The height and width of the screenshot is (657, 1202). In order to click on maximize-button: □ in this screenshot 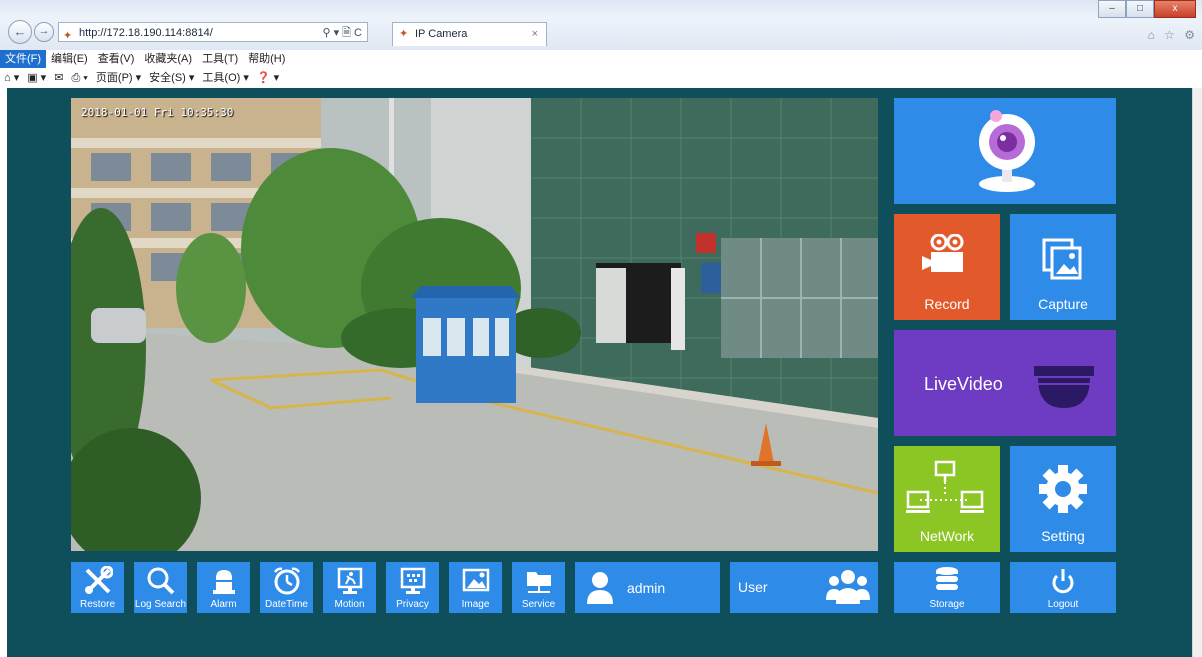, I will do `click(1140, 9)`.